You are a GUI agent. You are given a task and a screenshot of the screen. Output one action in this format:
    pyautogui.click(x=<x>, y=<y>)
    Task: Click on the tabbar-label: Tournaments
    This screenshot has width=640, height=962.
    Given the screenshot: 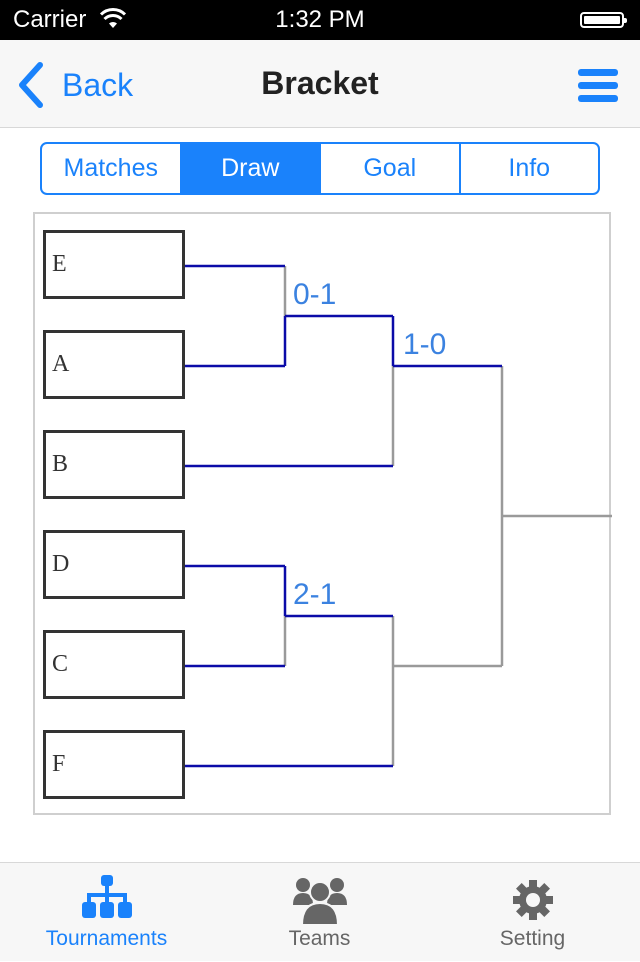 What is the action you would take?
    pyautogui.click(x=106, y=938)
    